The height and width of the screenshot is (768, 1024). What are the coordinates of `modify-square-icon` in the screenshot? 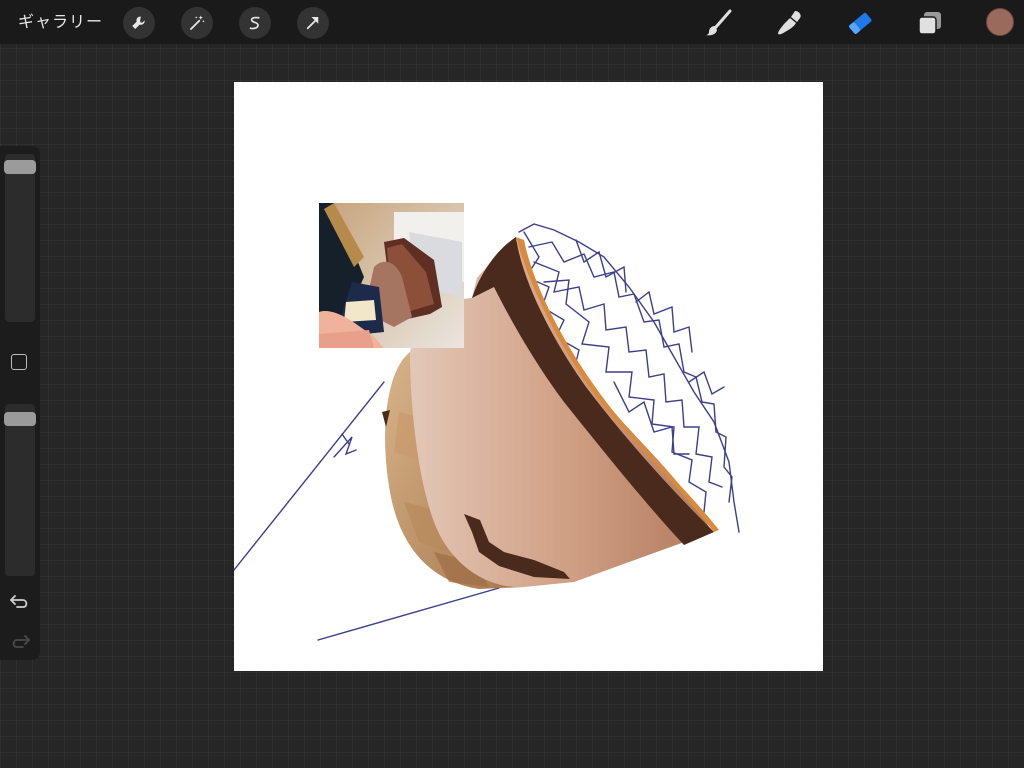 It's located at (19, 362).